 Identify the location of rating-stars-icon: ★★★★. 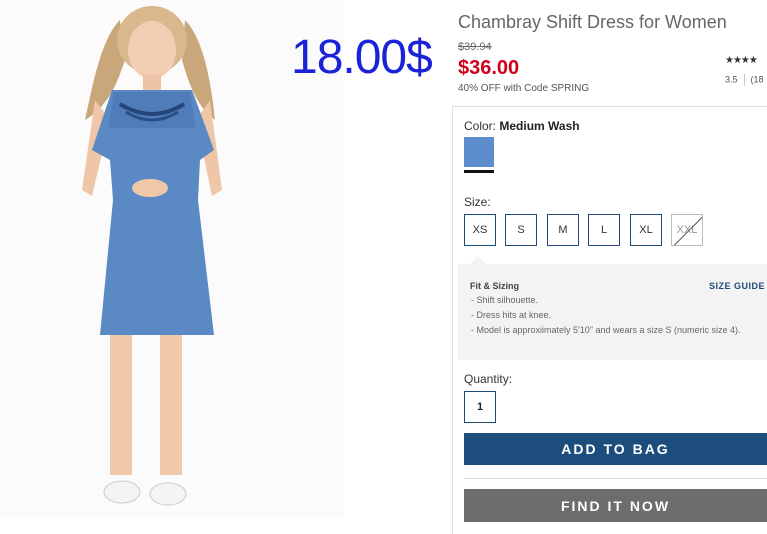
(741, 60).